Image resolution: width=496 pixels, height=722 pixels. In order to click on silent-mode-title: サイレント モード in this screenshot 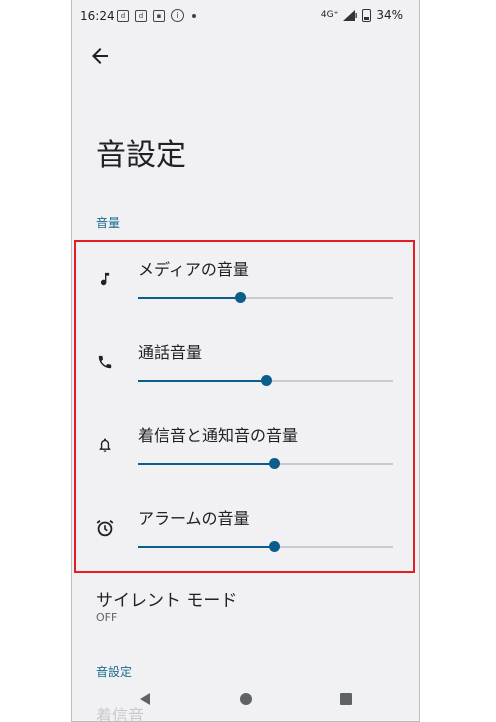, I will do `click(166, 598)`.